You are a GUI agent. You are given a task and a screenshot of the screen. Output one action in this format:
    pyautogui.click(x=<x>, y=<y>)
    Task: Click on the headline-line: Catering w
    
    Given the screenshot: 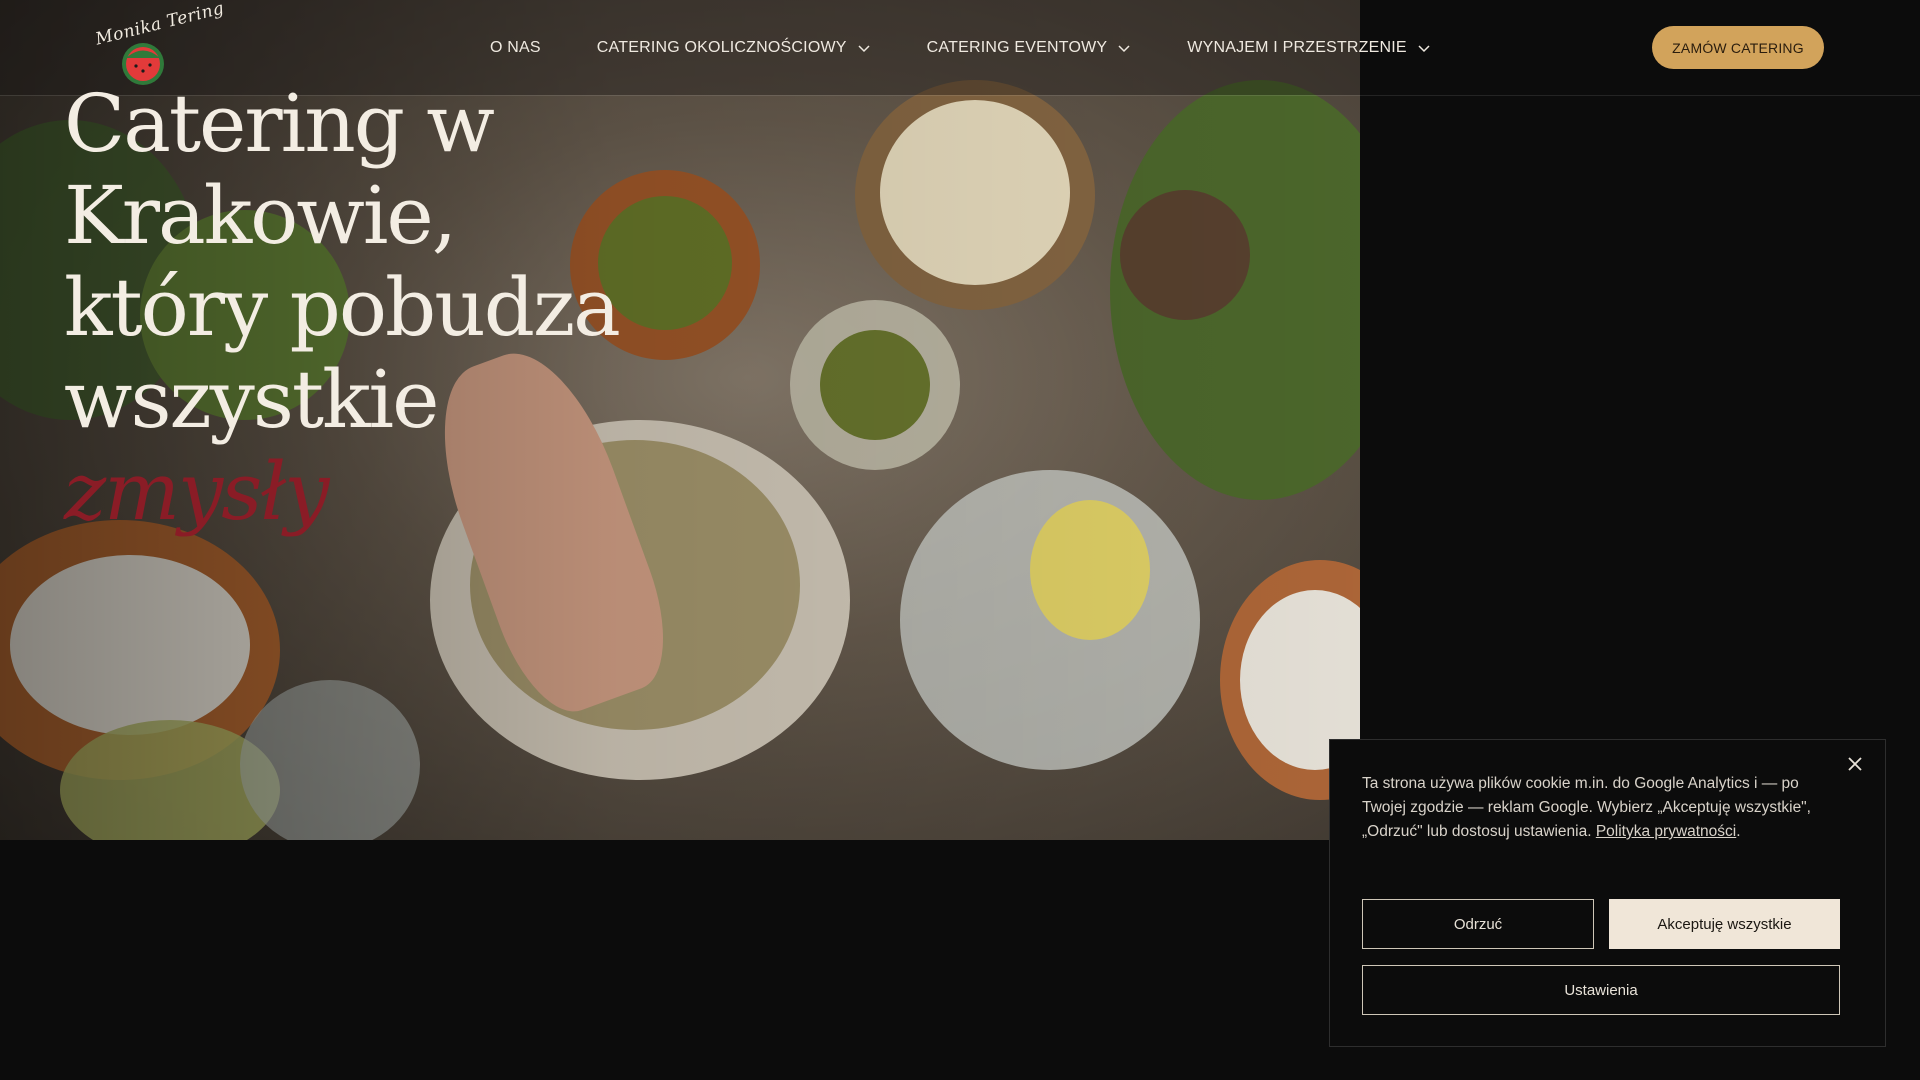 What is the action you would take?
    pyautogui.click(x=279, y=123)
    